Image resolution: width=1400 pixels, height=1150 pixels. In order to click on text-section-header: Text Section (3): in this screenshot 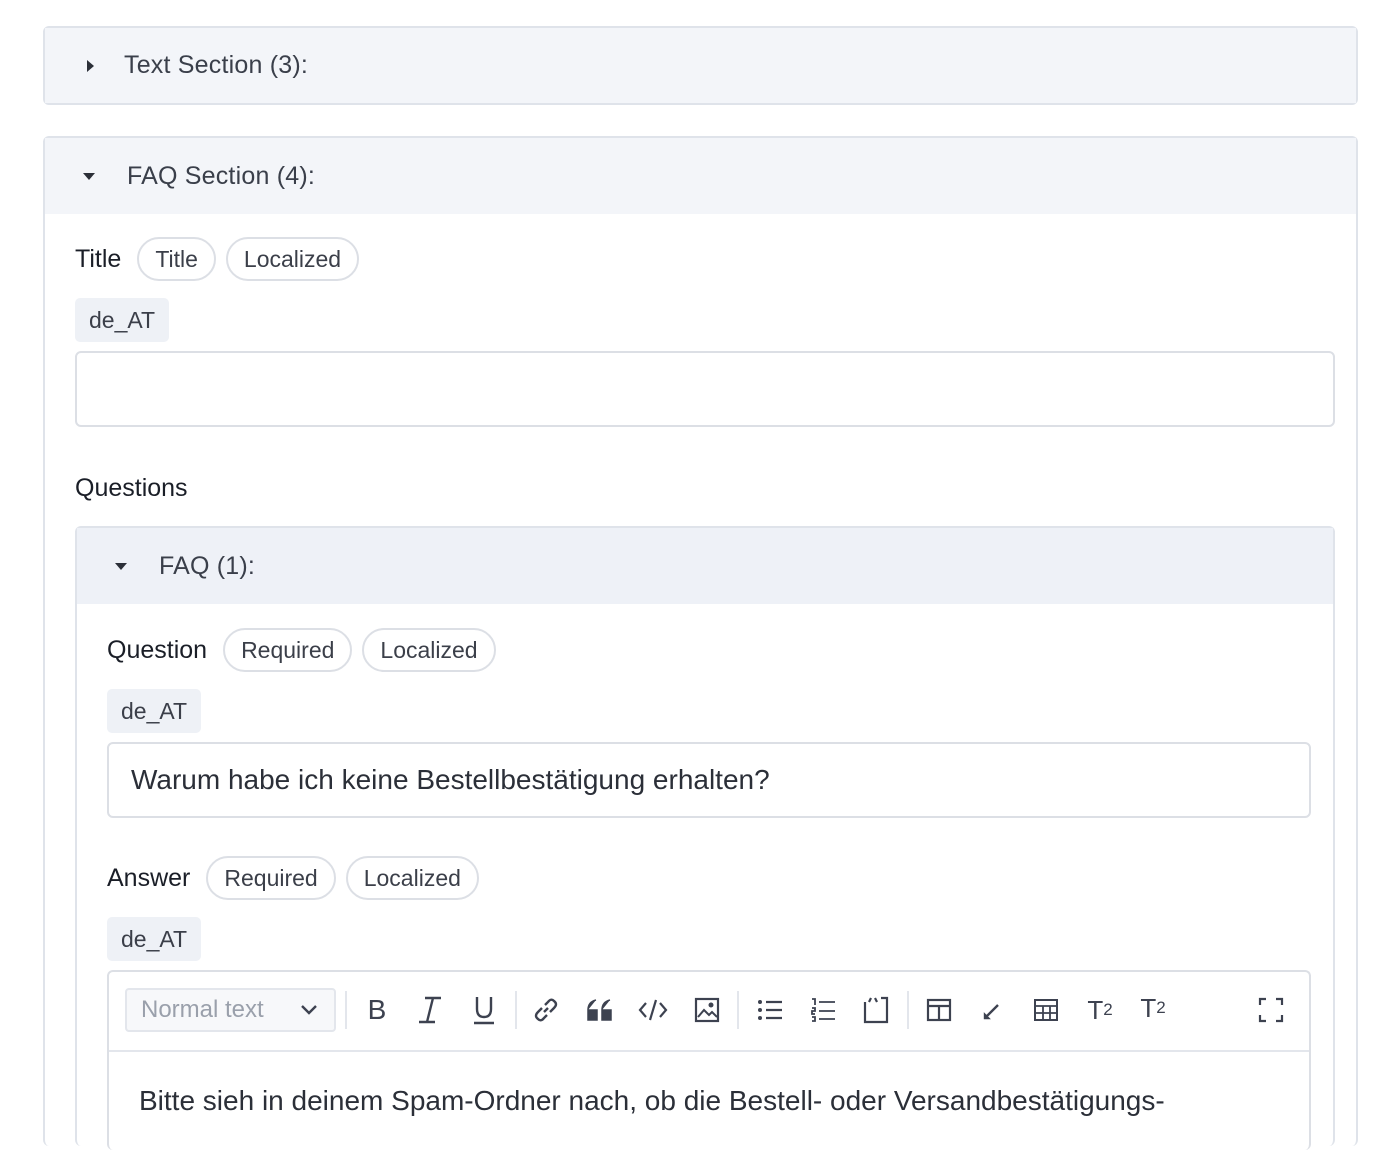, I will do `click(700, 65)`.